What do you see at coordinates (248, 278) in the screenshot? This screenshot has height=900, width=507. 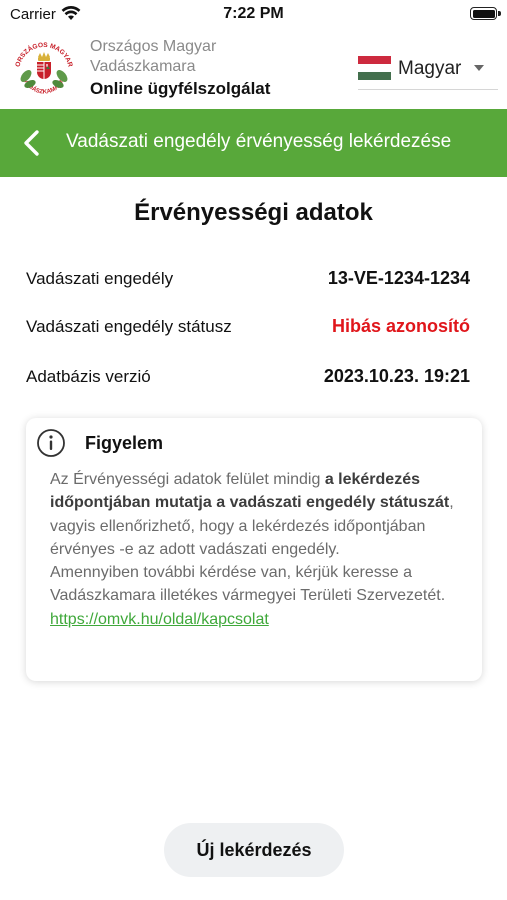 I see `info-row-license: Vadászati engedély 13-VE-1234-1234` at bounding box center [248, 278].